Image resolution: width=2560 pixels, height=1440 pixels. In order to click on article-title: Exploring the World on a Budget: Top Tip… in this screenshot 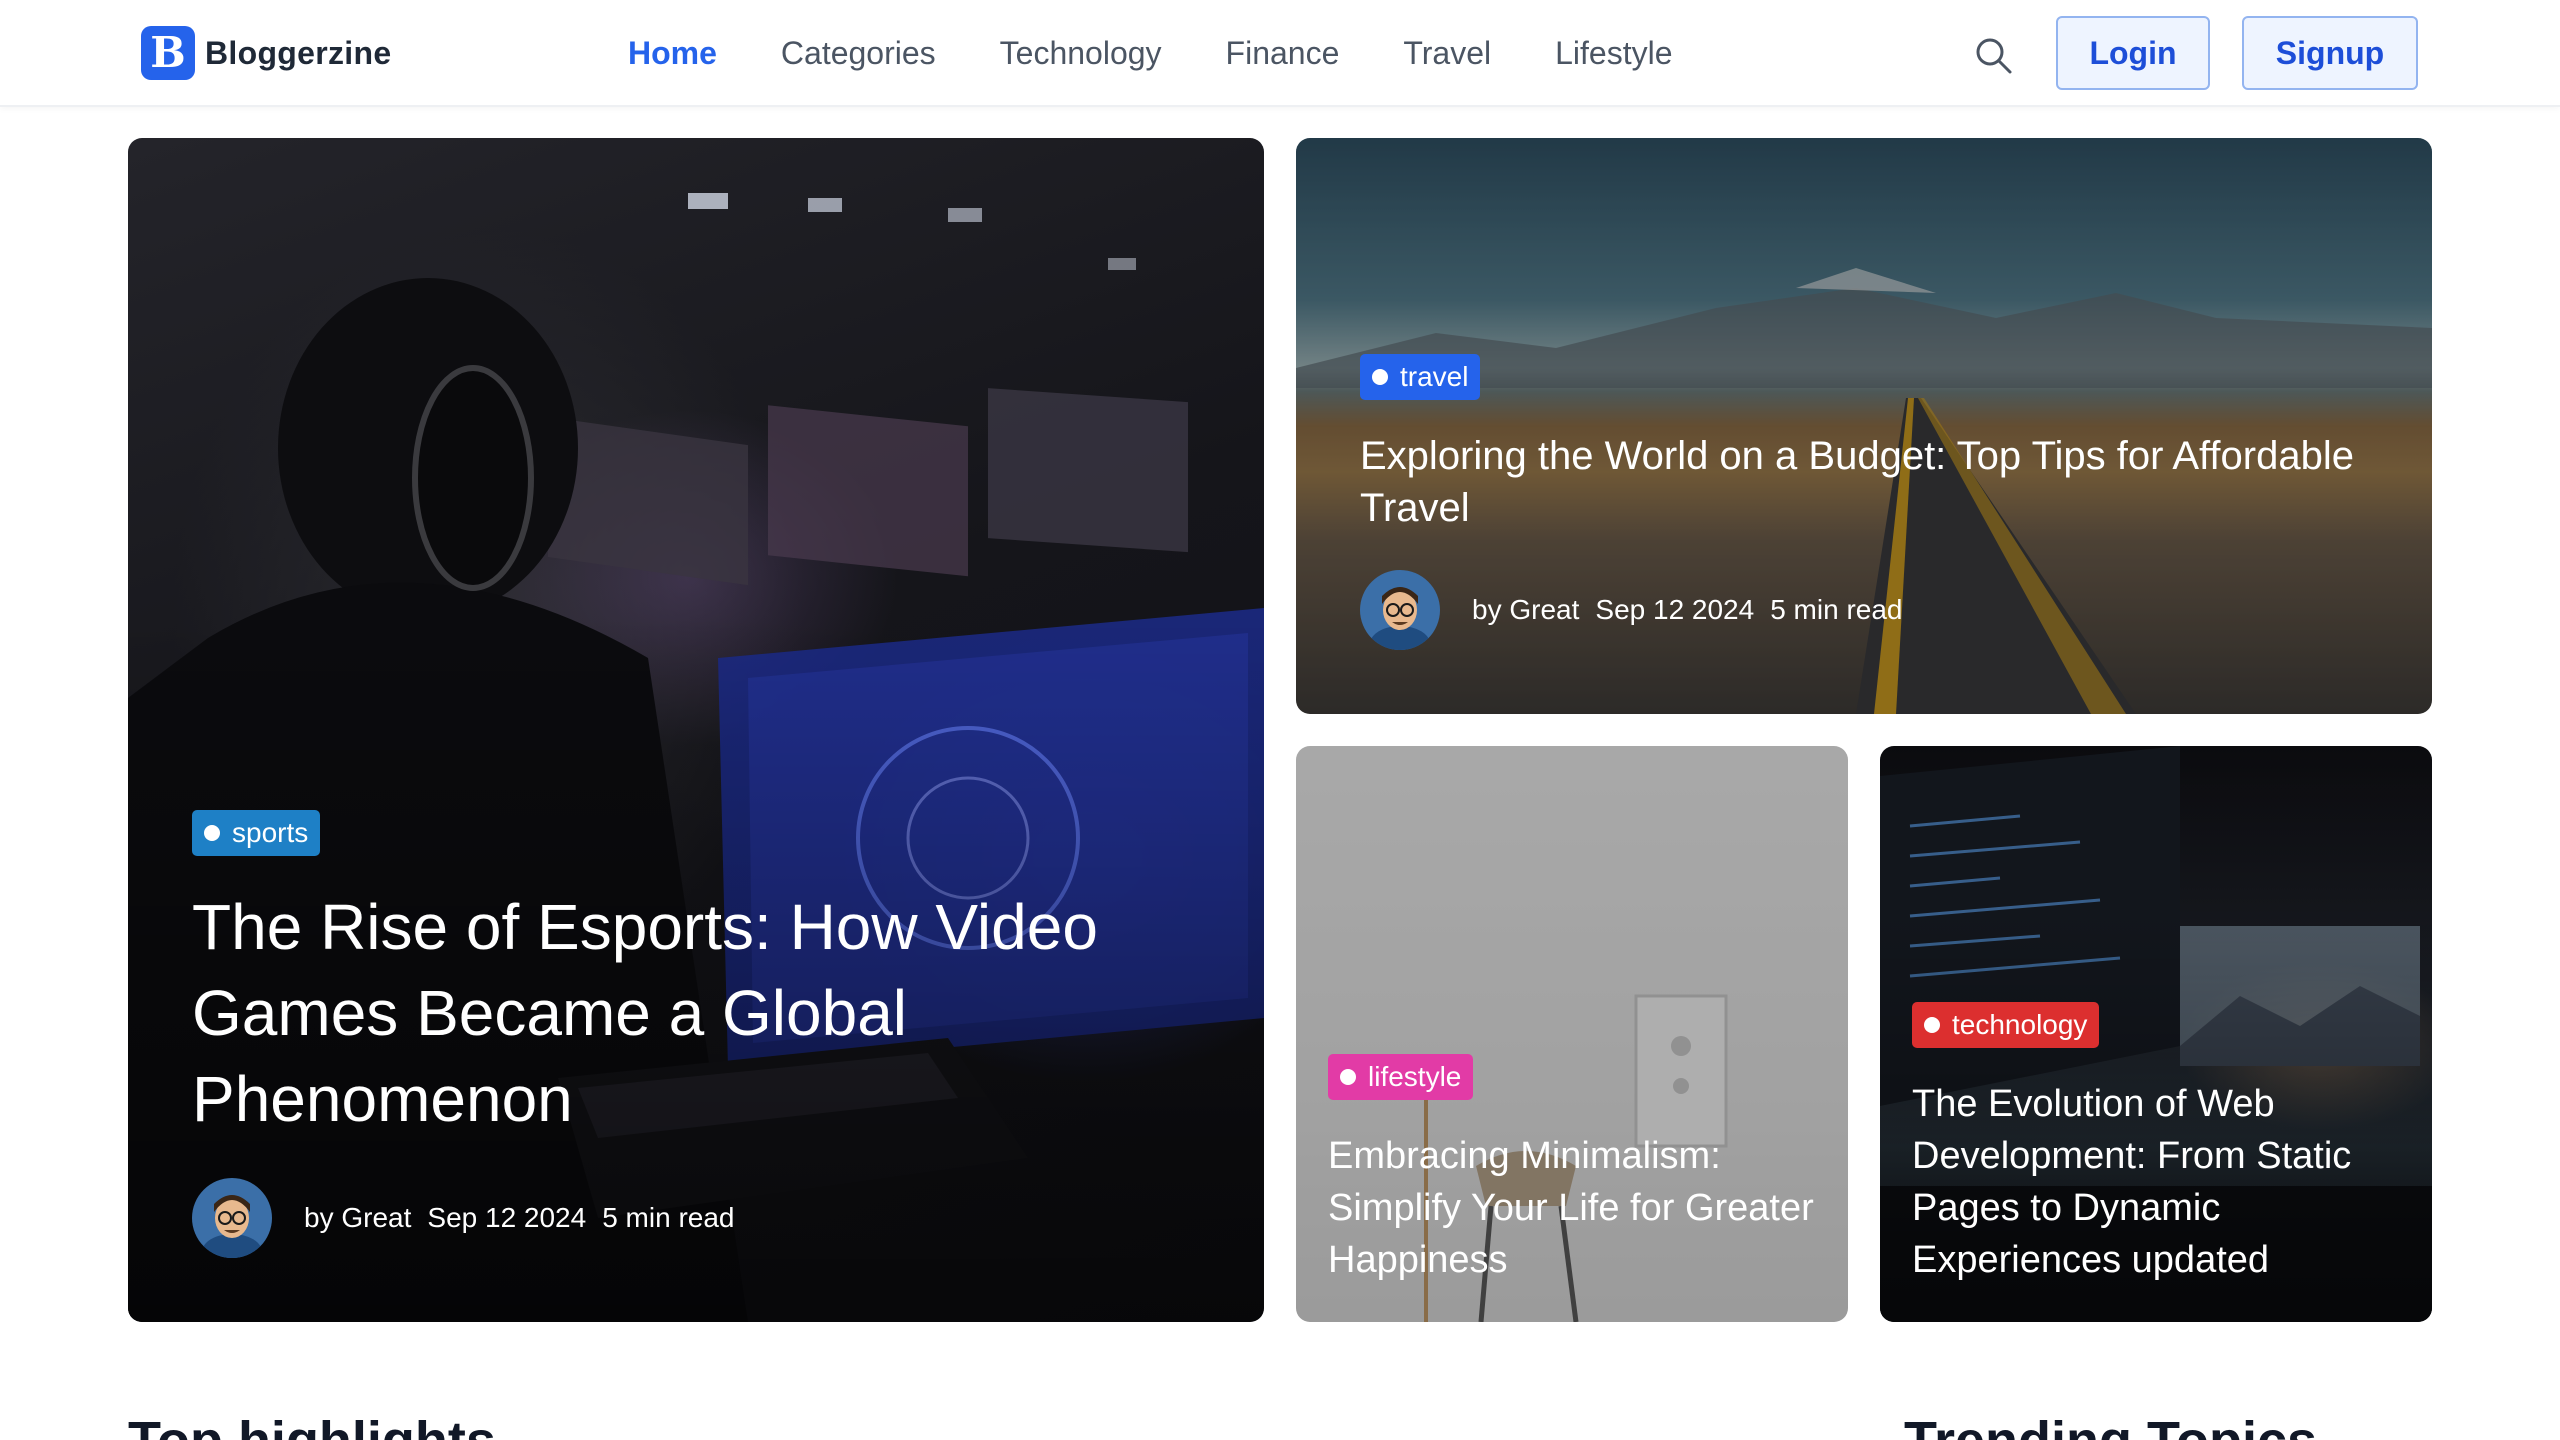, I will do `click(1880, 482)`.